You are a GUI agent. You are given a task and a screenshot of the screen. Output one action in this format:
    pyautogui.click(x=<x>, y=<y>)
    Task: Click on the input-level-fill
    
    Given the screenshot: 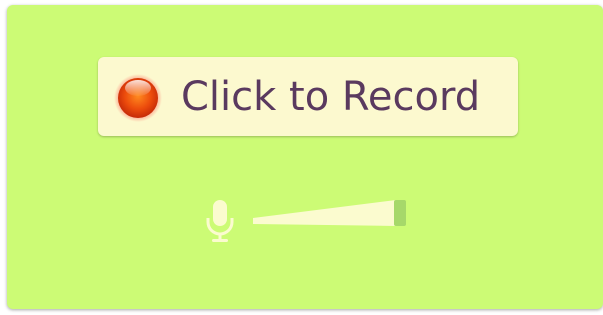 What is the action you would take?
    pyautogui.click(x=324, y=213)
    